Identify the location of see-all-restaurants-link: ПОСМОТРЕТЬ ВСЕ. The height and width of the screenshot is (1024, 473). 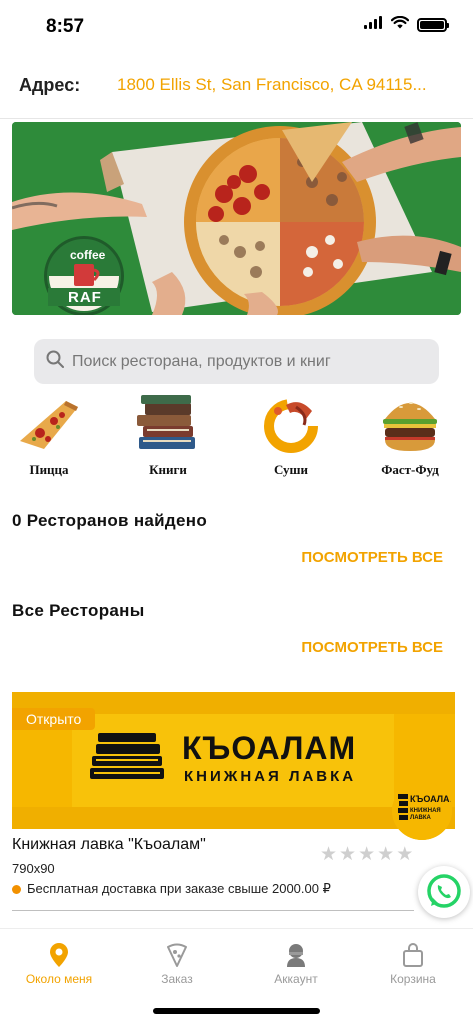
(372, 647).